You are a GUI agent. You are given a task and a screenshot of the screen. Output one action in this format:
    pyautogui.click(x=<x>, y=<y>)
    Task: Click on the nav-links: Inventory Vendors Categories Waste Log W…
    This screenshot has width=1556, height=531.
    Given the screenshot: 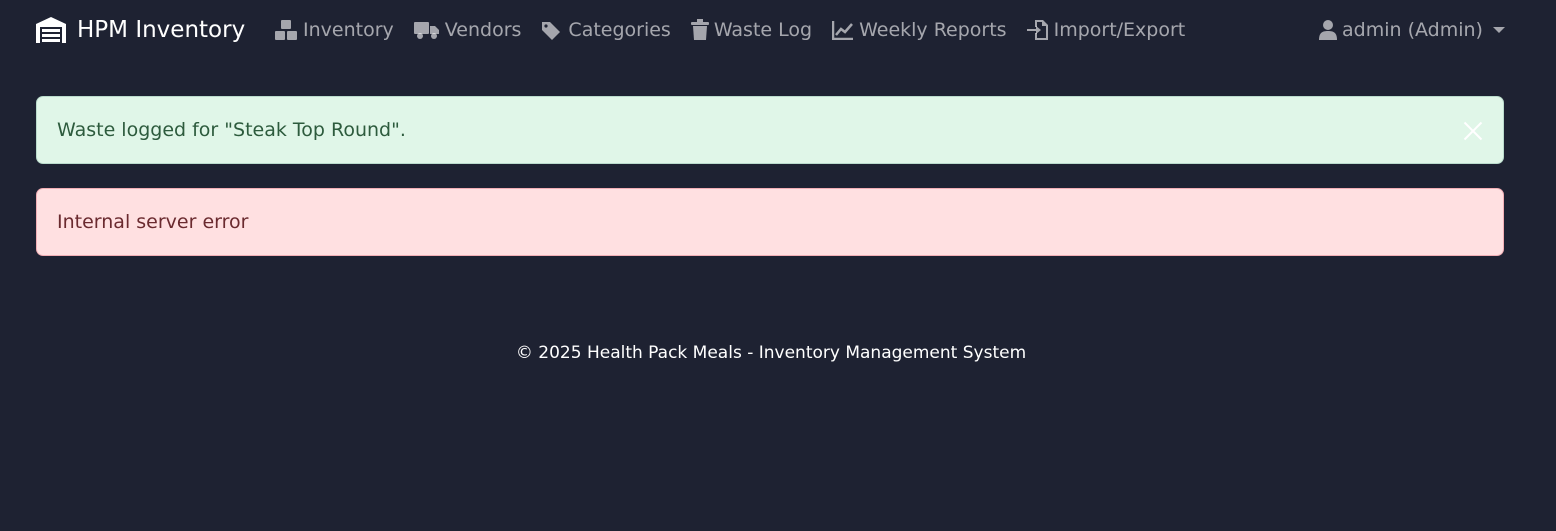 What is the action you would take?
    pyautogui.click(x=739, y=30)
    